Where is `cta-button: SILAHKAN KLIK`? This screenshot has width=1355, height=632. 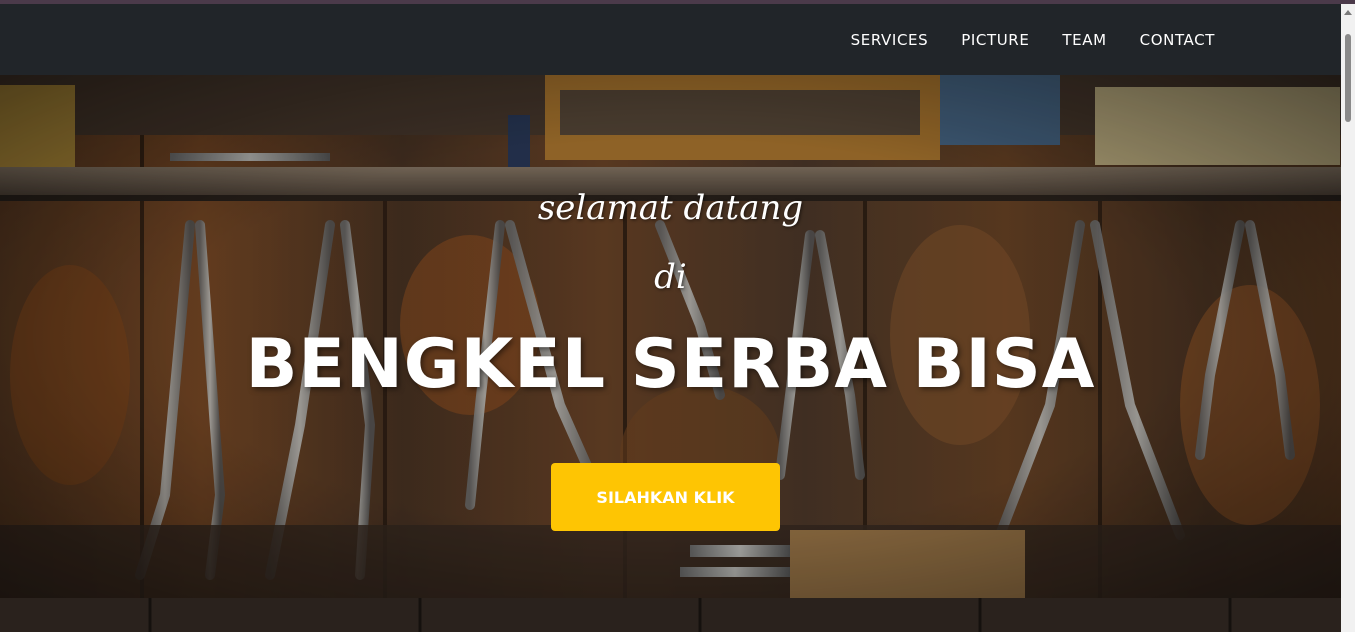 cta-button: SILAHKAN KLIK is located at coordinates (665, 497).